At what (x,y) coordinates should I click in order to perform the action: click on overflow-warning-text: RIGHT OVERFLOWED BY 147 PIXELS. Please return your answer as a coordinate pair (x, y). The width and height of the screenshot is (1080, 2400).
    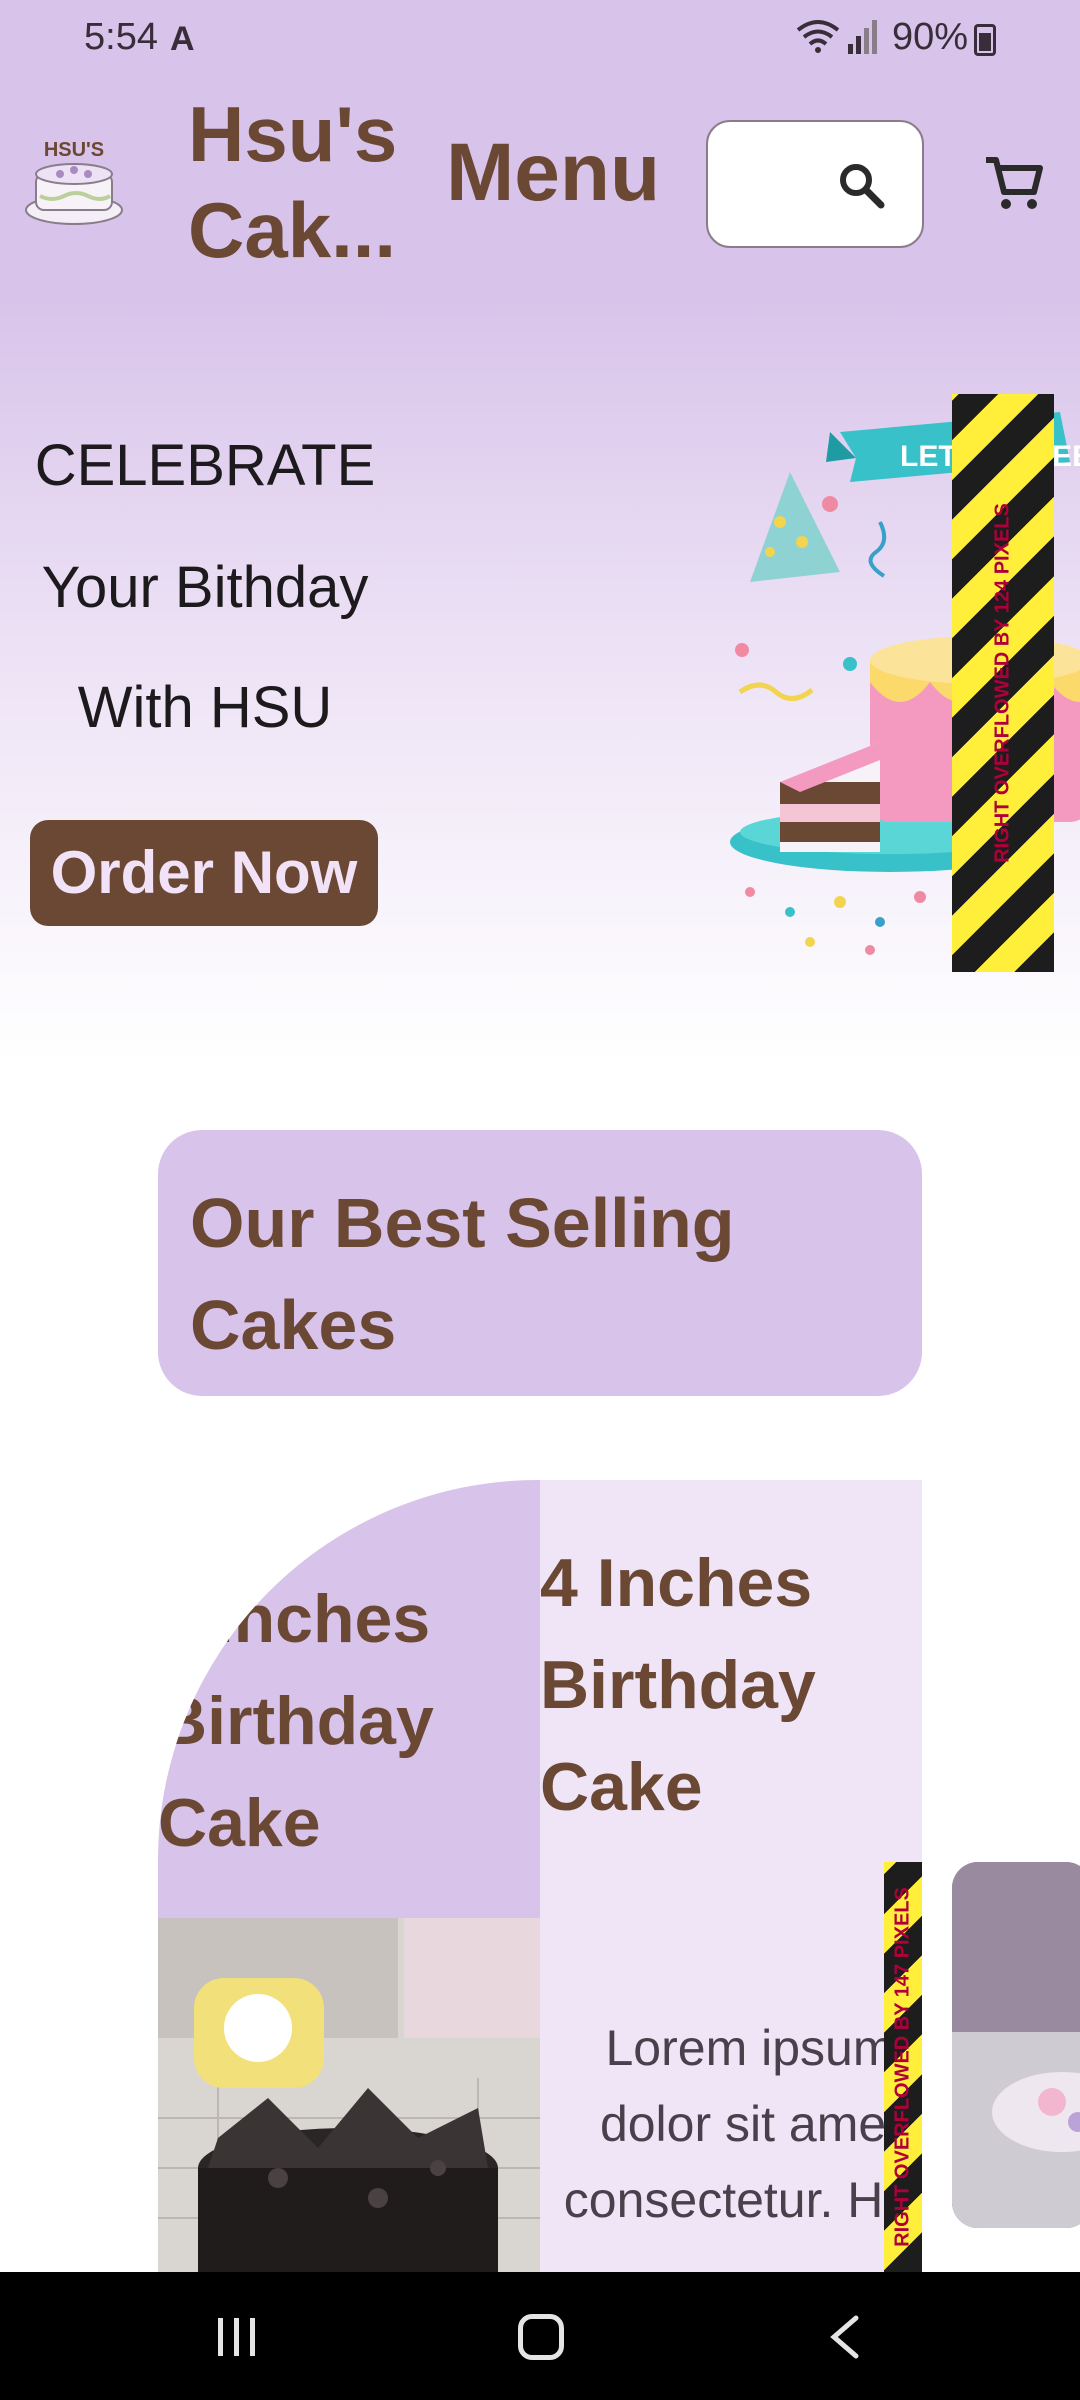
    Looking at the image, I should click on (902, 2067).